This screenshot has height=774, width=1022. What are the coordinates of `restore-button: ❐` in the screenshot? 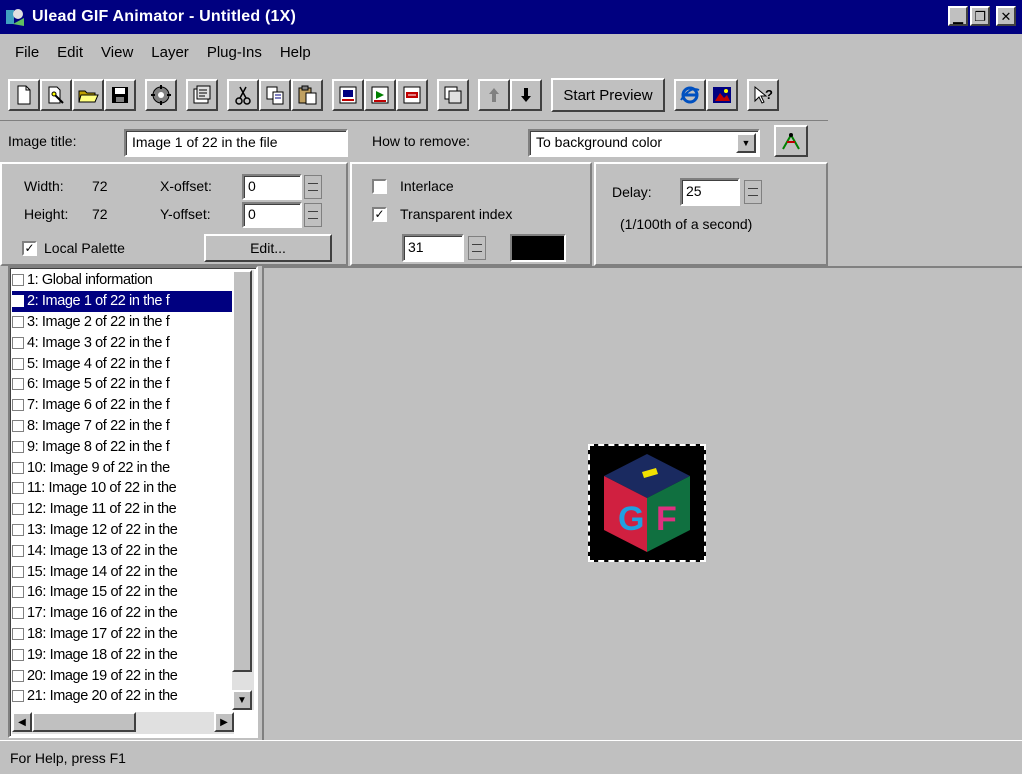 It's located at (980, 16).